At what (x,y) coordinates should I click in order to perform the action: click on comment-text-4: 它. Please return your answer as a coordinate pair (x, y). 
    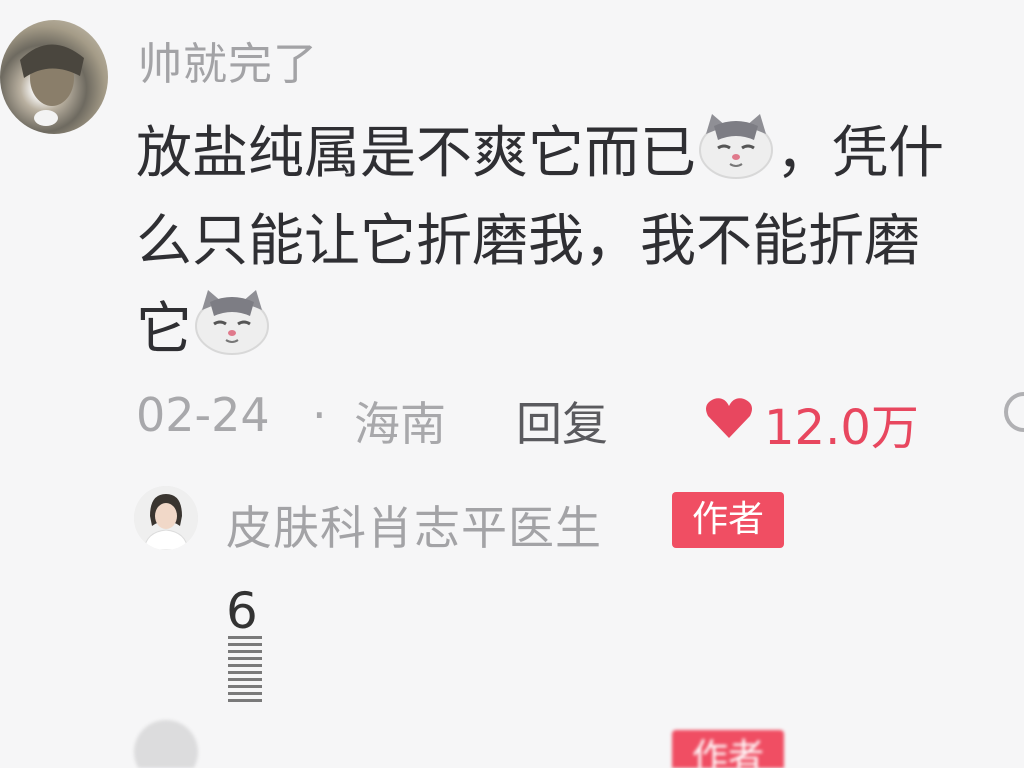
    Looking at the image, I should click on (164, 329).